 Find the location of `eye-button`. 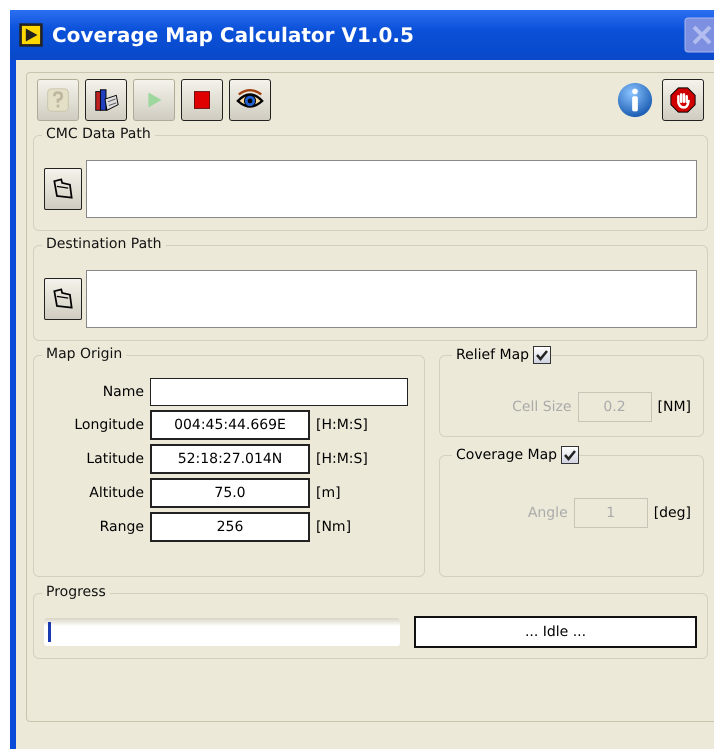

eye-button is located at coordinates (250, 100).